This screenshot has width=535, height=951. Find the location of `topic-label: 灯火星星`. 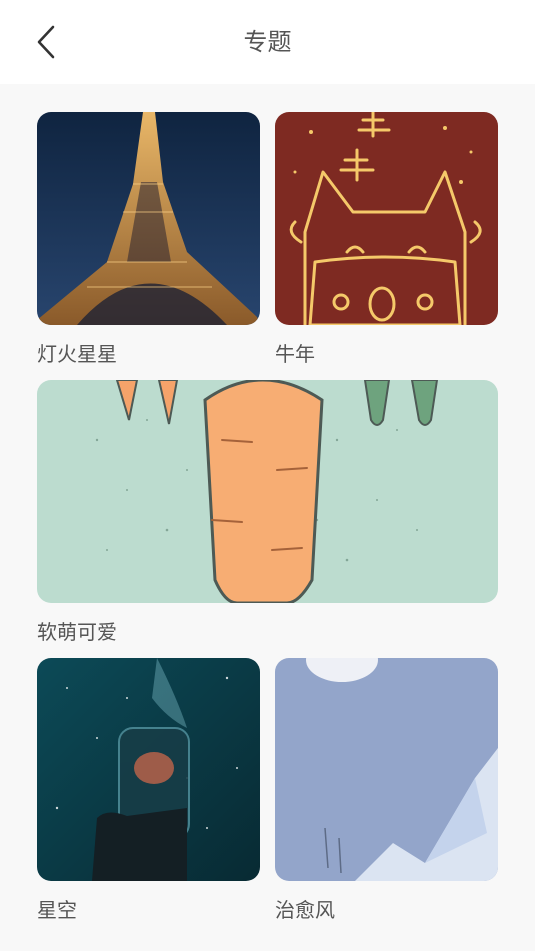

topic-label: 灯火星星 is located at coordinates (77, 354).